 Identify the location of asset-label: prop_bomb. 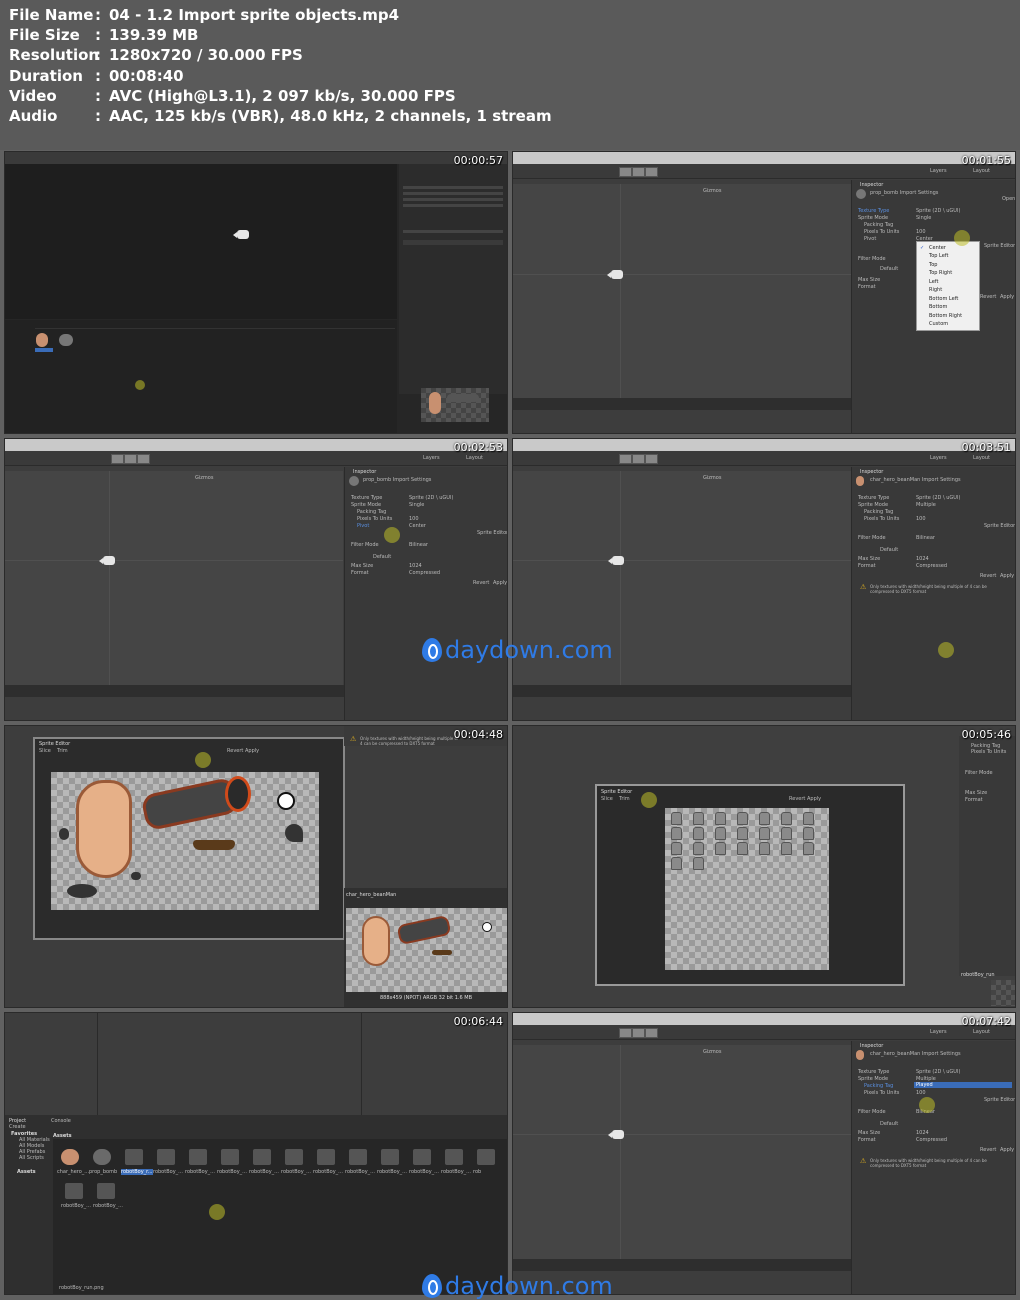
(103, 1172).